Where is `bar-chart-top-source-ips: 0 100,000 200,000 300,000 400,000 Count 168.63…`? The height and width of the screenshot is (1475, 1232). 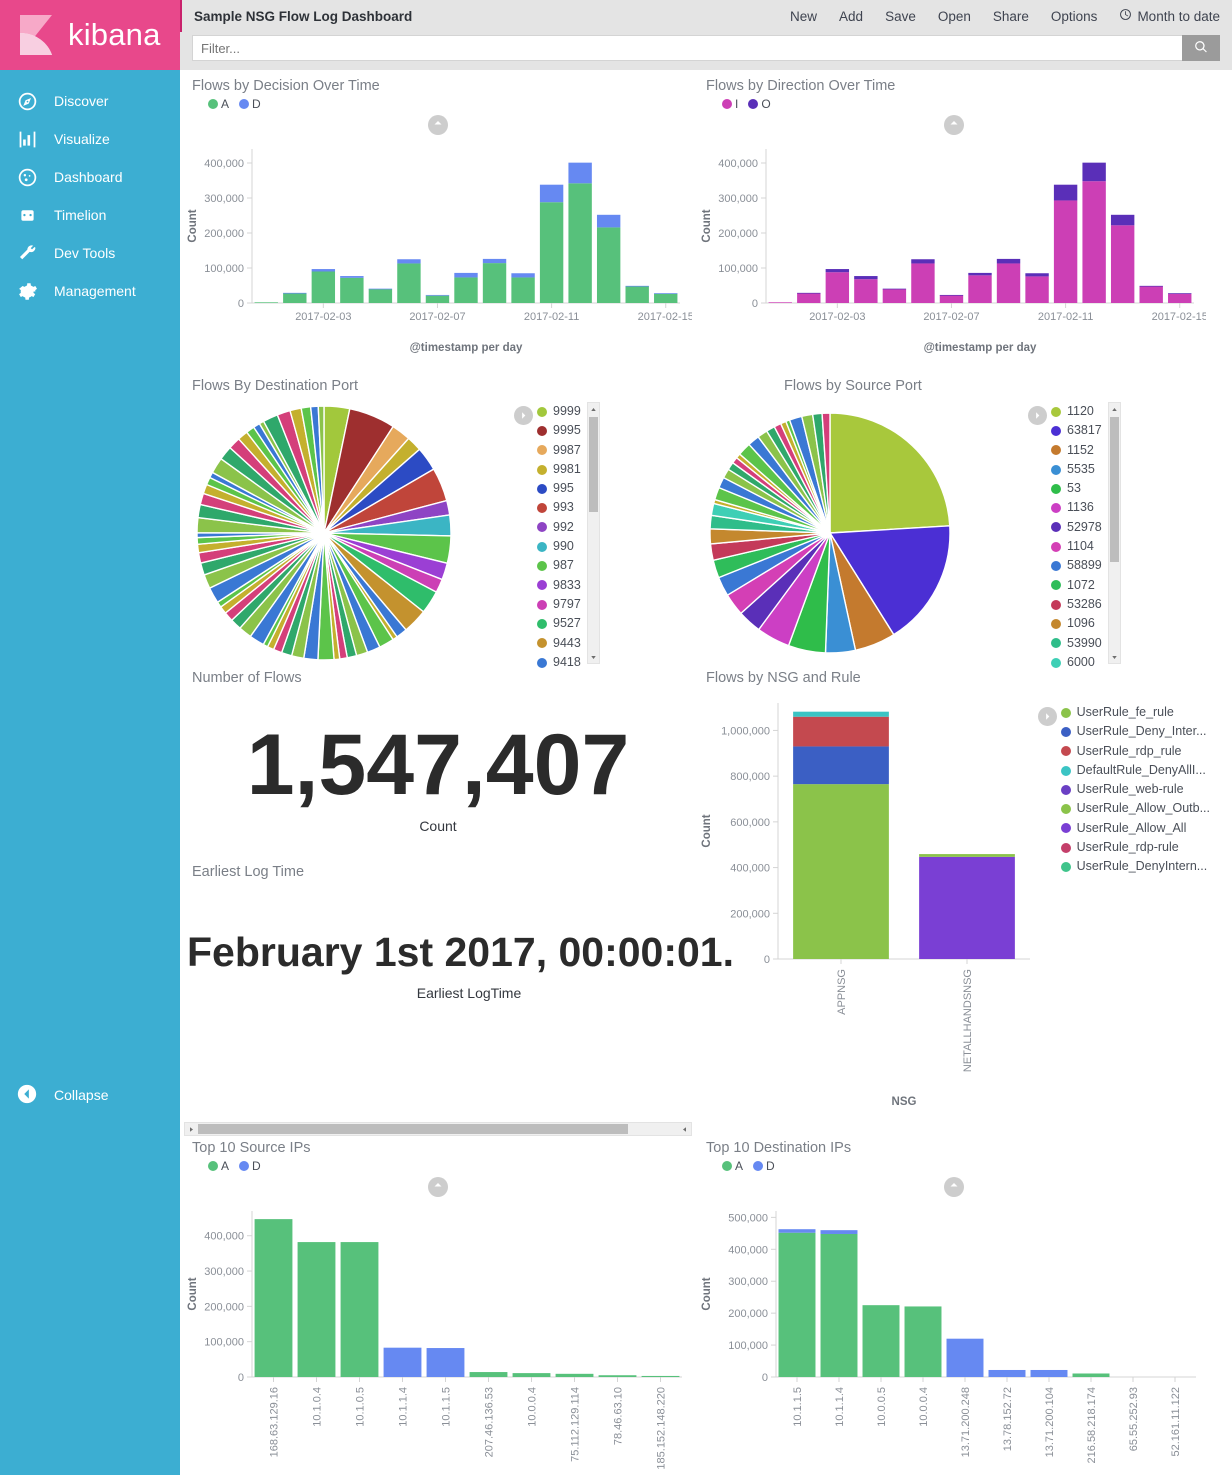 bar-chart-top-source-ips: 0 100,000 200,000 300,000 400,000 Count 168.63… is located at coordinates (438, 1336).